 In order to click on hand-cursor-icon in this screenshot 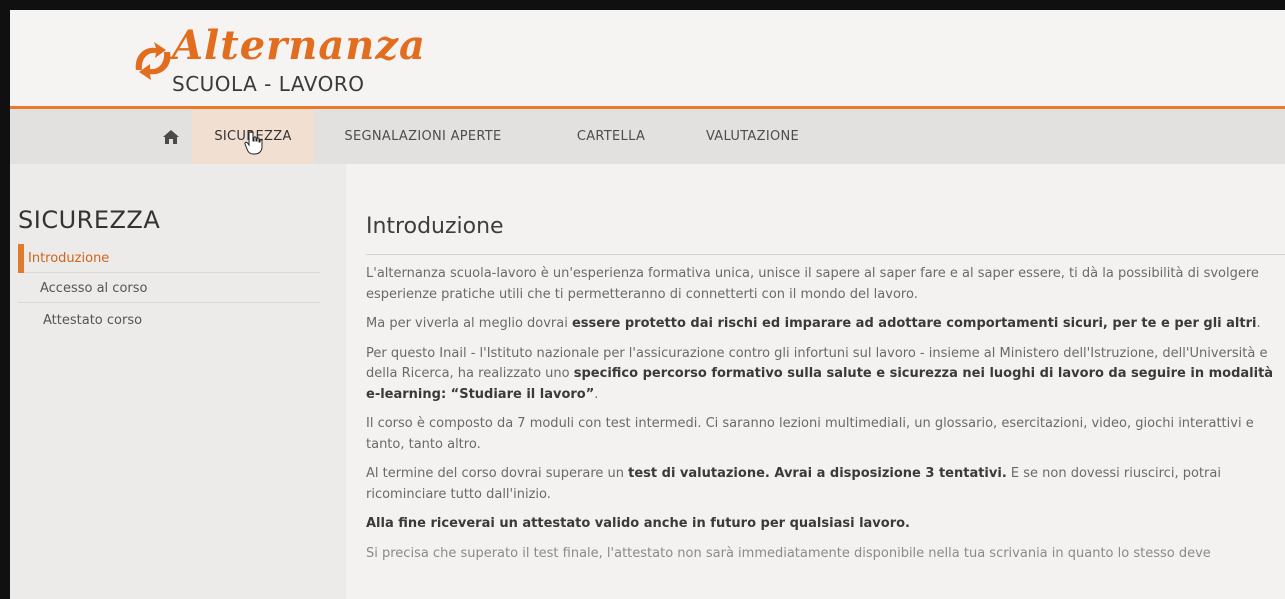, I will do `click(253, 143)`.